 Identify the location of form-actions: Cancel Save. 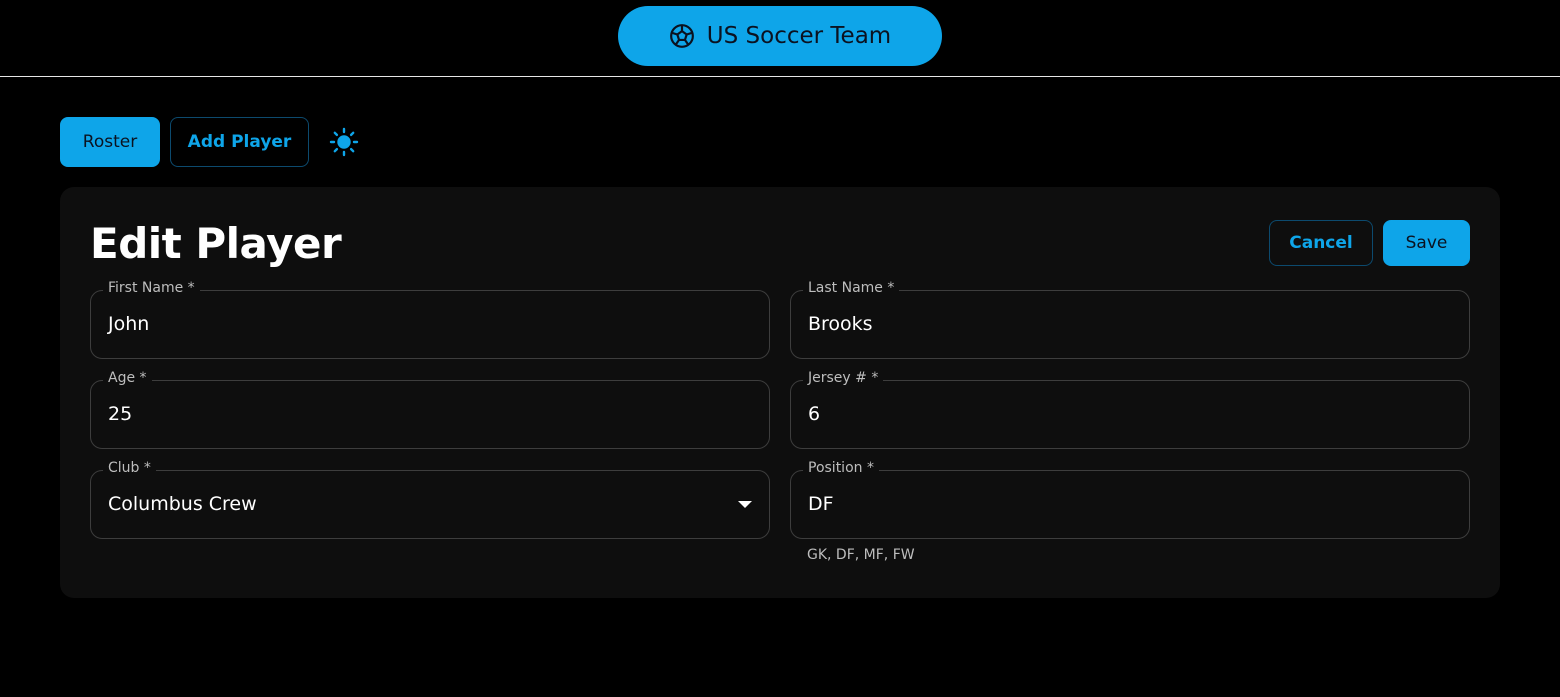
(1369, 243).